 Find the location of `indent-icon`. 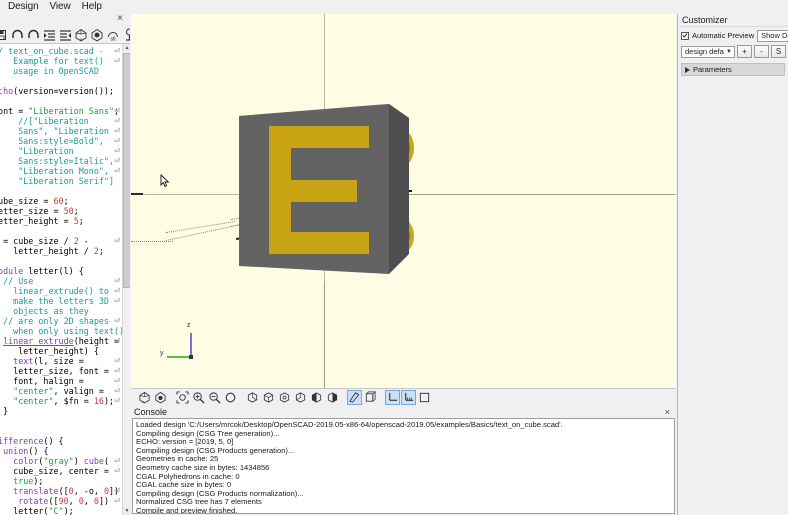

indent-icon is located at coordinates (49, 35).